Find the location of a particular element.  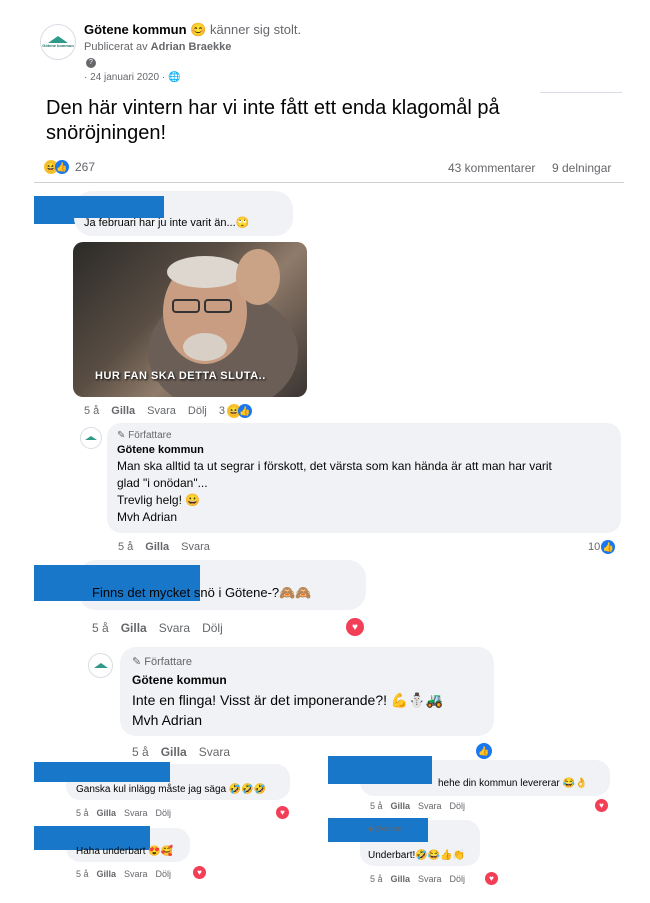

comment-actions: 5 å Gilla Svara is located at coordinates (164, 547).